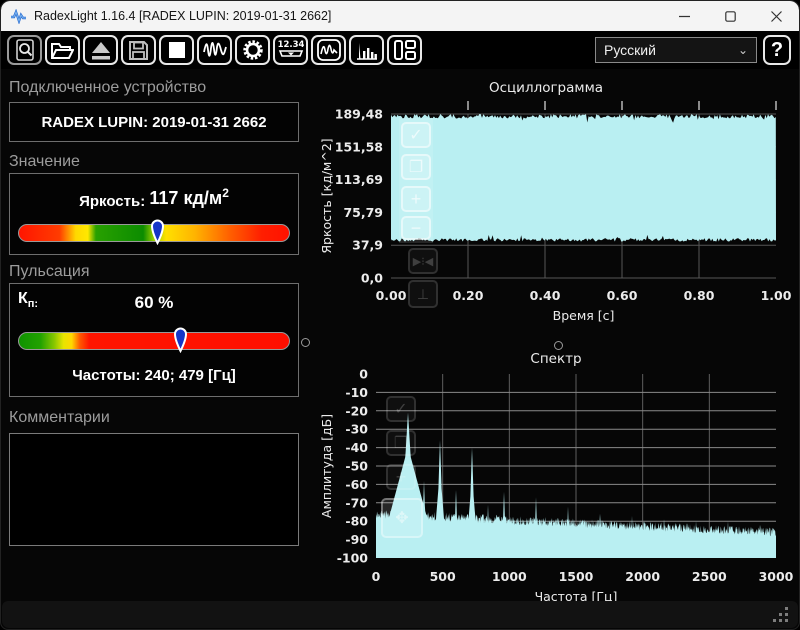  I want to click on comments-input, so click(154, 489).